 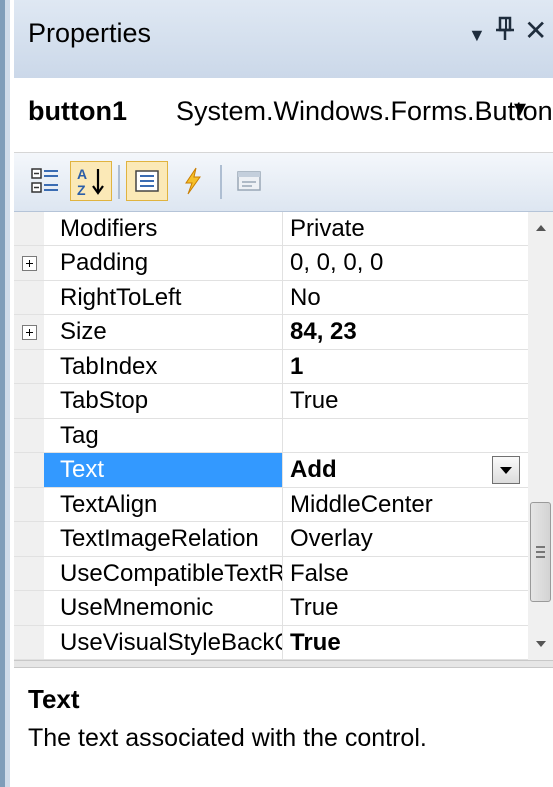 I want to click on alphabetical-icon: A Z, so click(x=90, y=181).